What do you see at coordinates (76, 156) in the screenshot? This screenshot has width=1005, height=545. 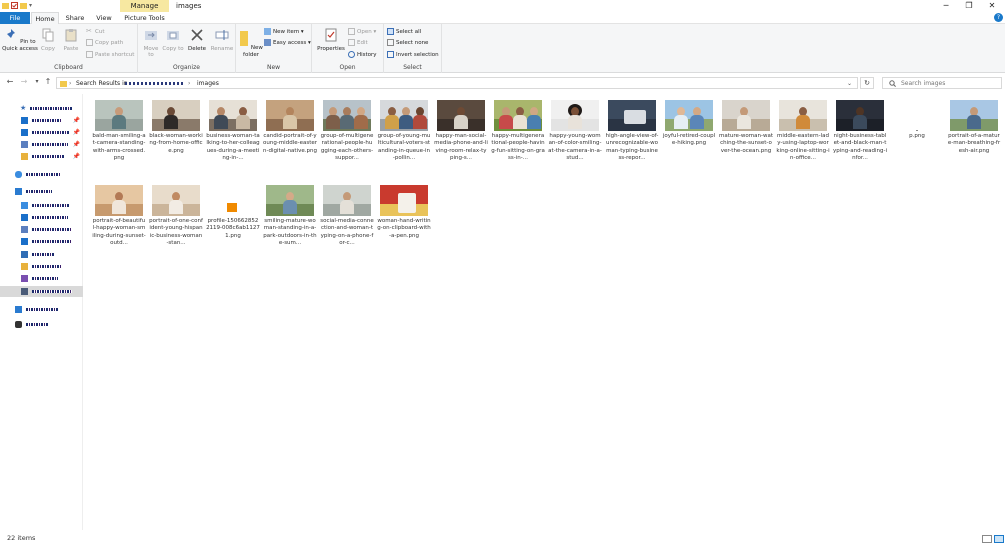 I see `pin-icon: 📌` at bounding box center [76, 156].